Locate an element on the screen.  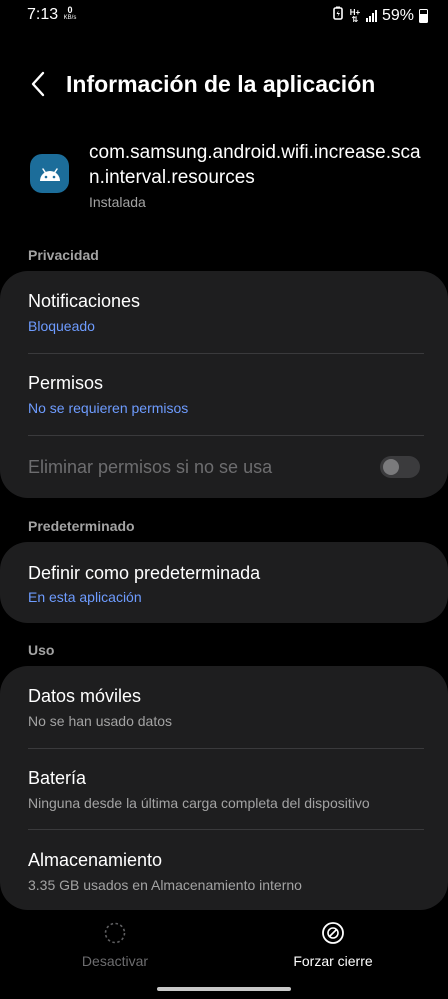
mobile-data-title: Datos móviles is located at coordinates (85, 696).